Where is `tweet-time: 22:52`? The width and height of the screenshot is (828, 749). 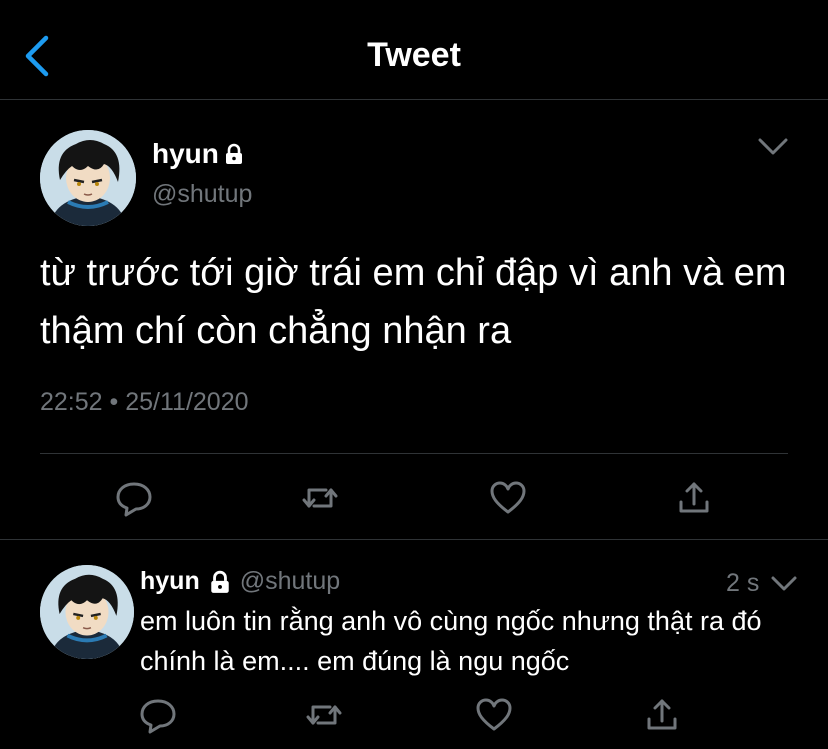 tweet-time: 22:52 is located at coordinates (71, 402).